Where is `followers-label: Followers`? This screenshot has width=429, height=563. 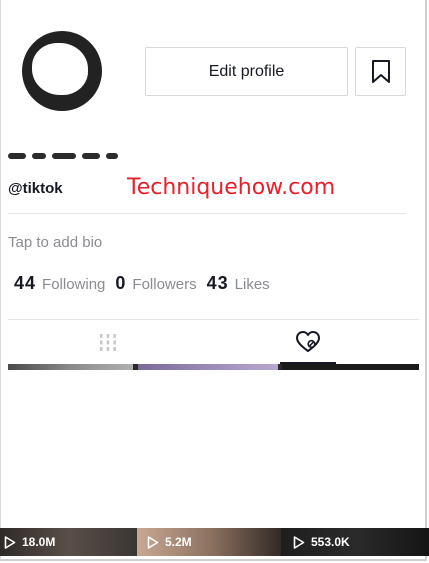 followers-label: Followers is located at coordinates (164, 284).